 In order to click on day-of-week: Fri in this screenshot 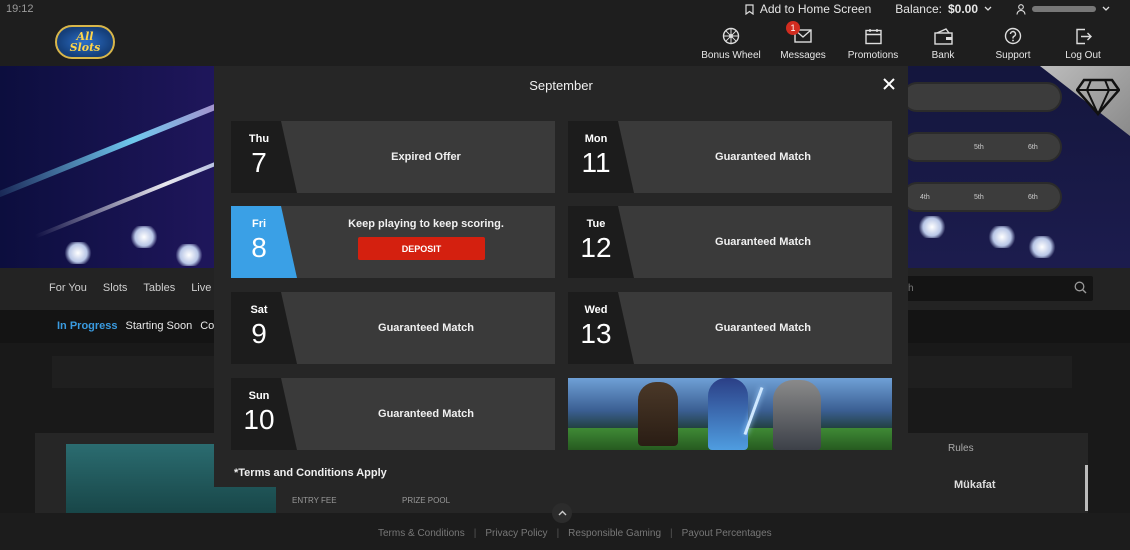, I will do `click(259, 224)`.